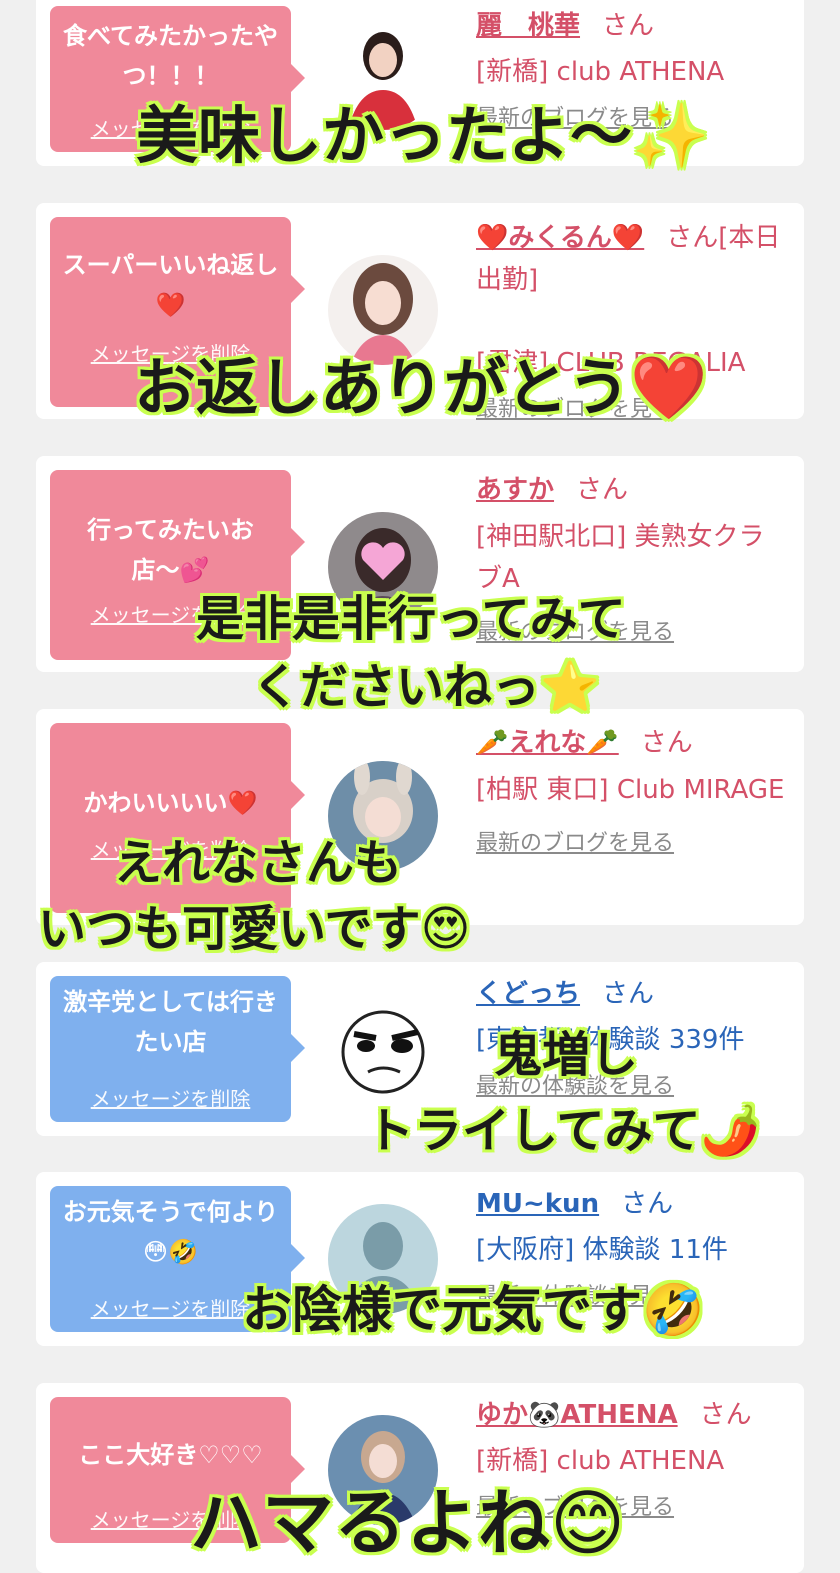 The width and height of the screenshot is (840, 1573). Describe the element at coordinates (411, 619) in the screenshot. I see `caption-overlay: 是非是非行ってみて` at that location.